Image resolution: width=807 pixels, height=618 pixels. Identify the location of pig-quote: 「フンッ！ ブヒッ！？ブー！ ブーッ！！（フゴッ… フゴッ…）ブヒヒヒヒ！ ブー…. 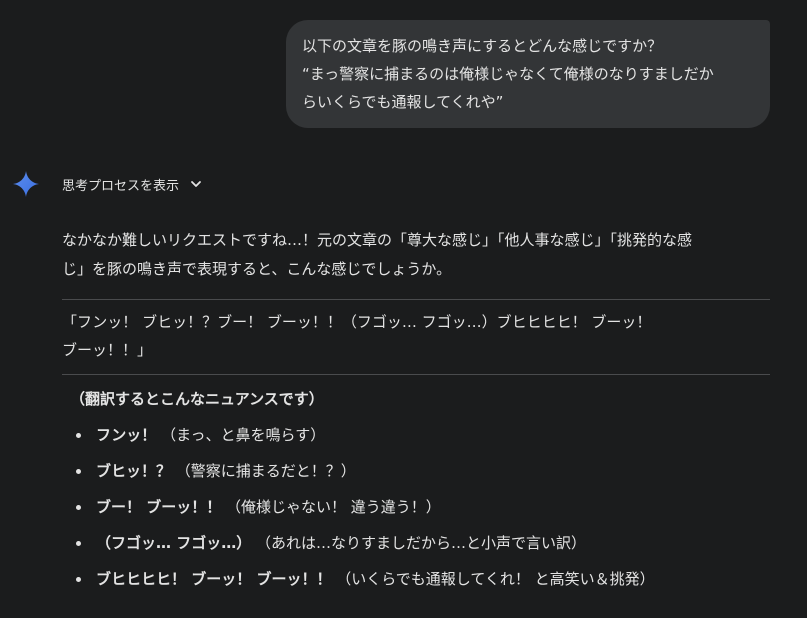
(416, 337).